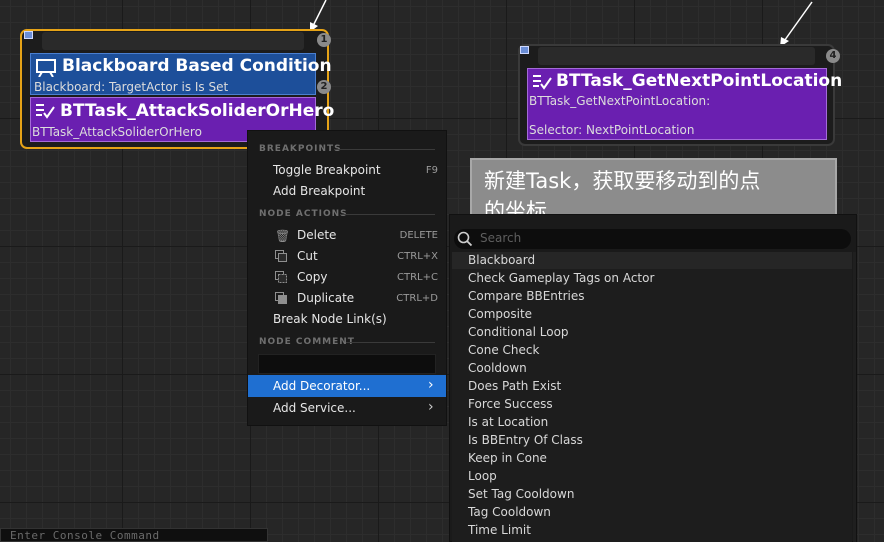 The width and height of the screenshot is (884, 542). What do you see at coordinates (612, 130) in the screenshot?
I see `task-selector: Selector: NextPointLocation` at bounding box center [612, 130].